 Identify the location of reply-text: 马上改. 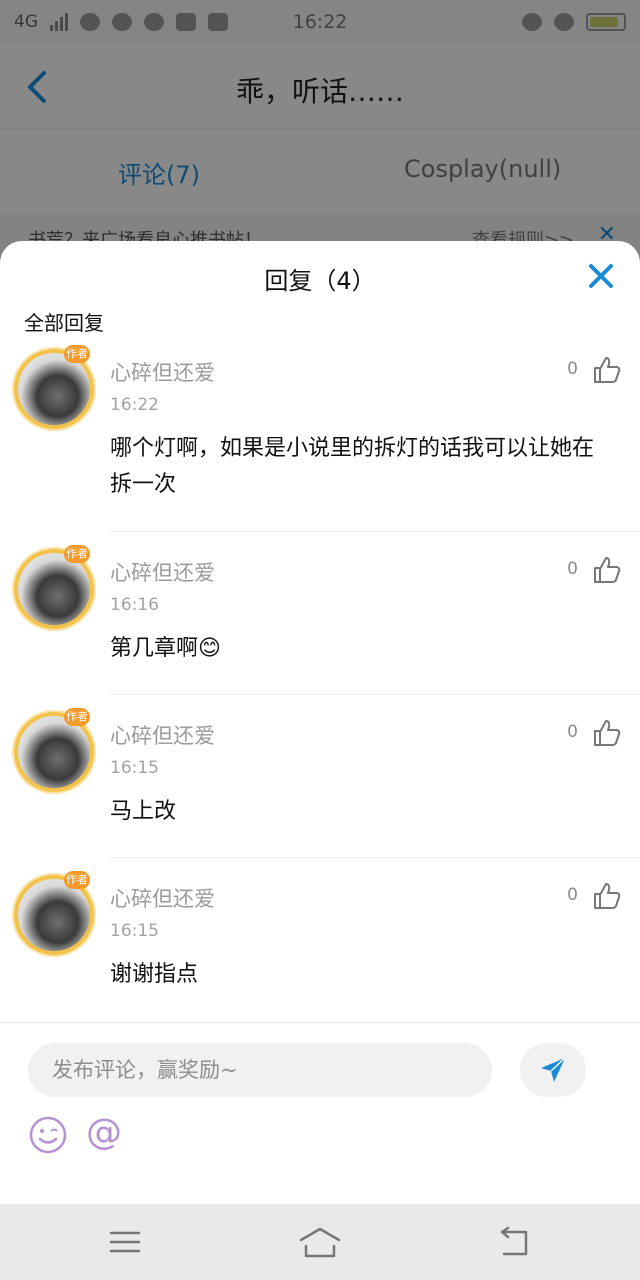
(143, 811).